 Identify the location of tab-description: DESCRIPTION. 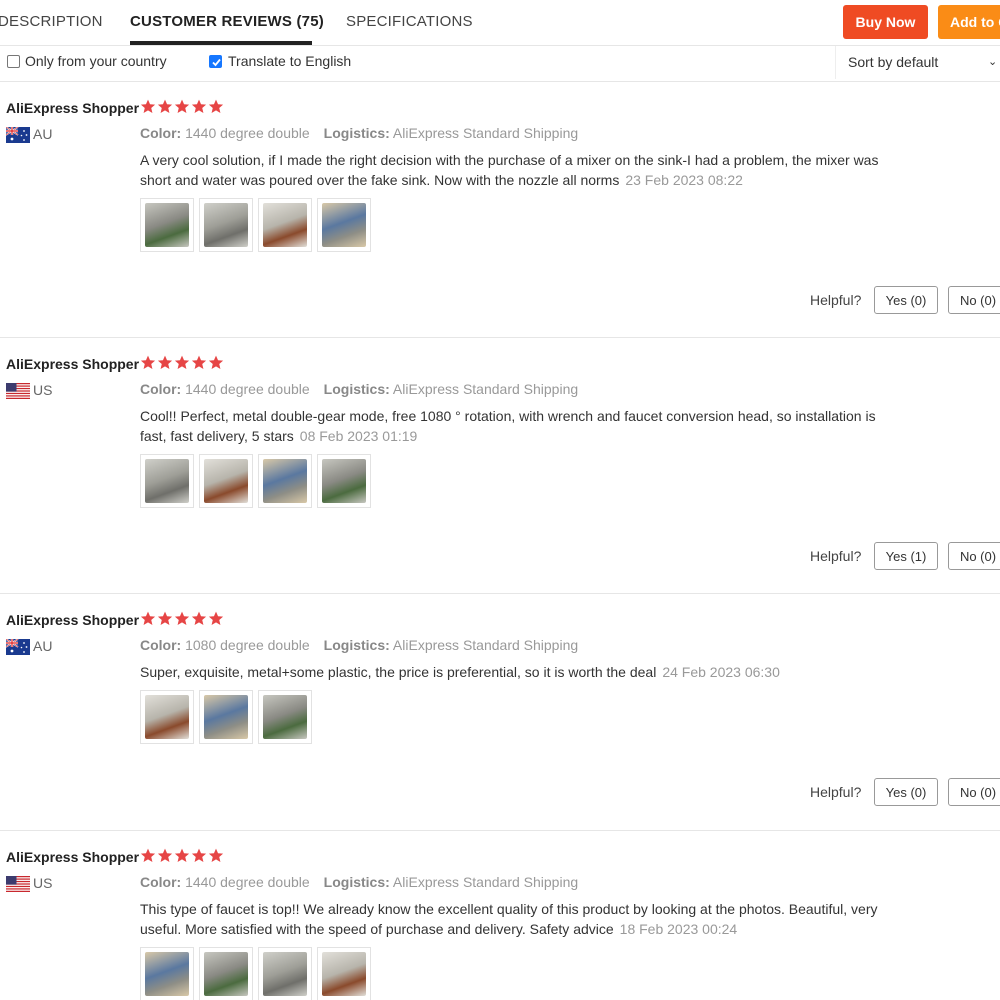
(51, 21).